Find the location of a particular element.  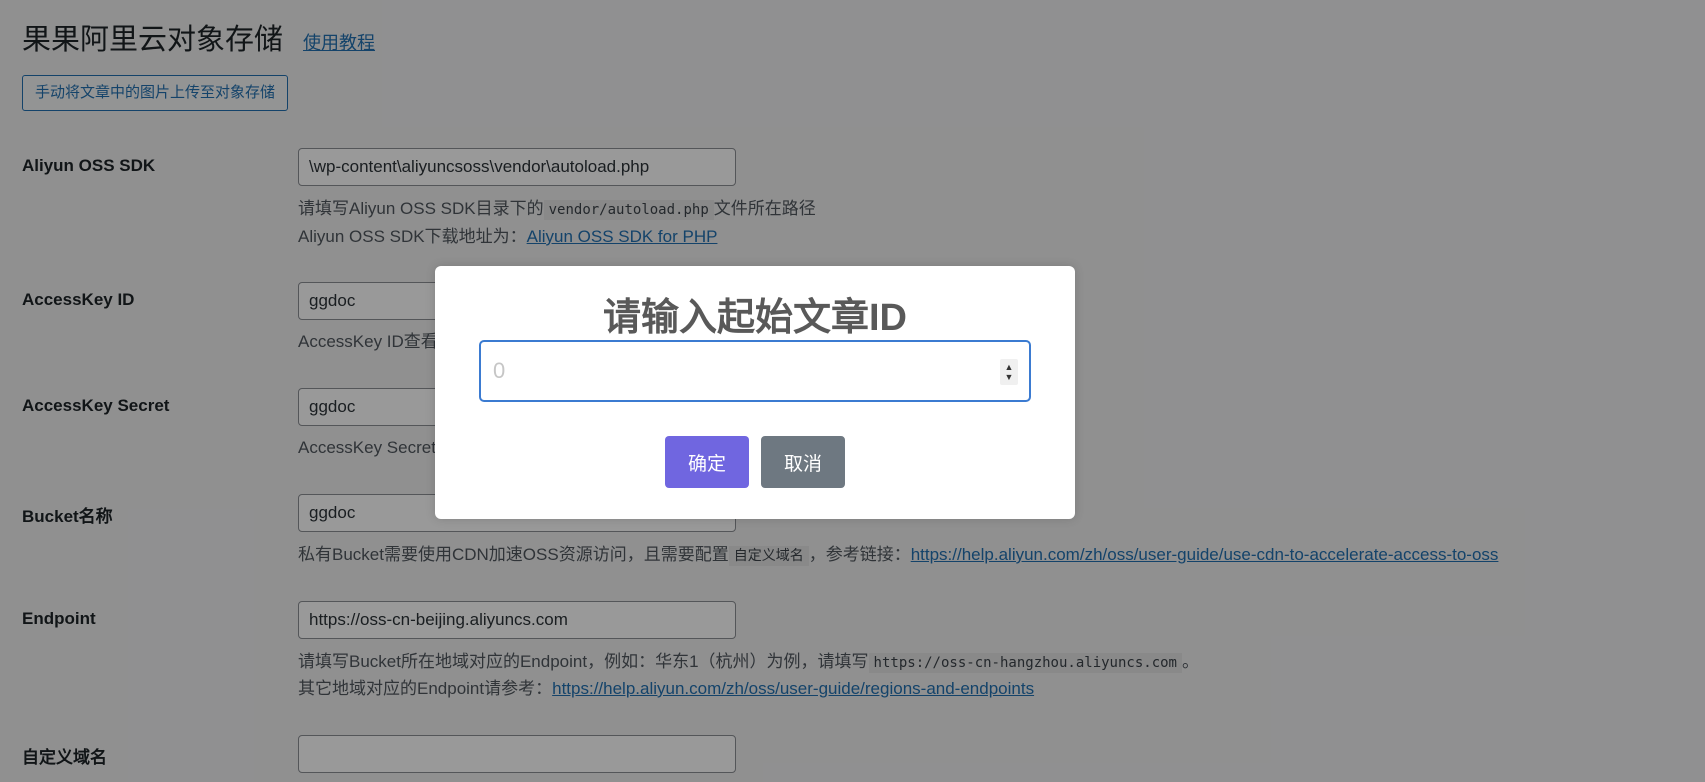

number-spinner: ▲ ▼ is located at coordinates (1009, 372).